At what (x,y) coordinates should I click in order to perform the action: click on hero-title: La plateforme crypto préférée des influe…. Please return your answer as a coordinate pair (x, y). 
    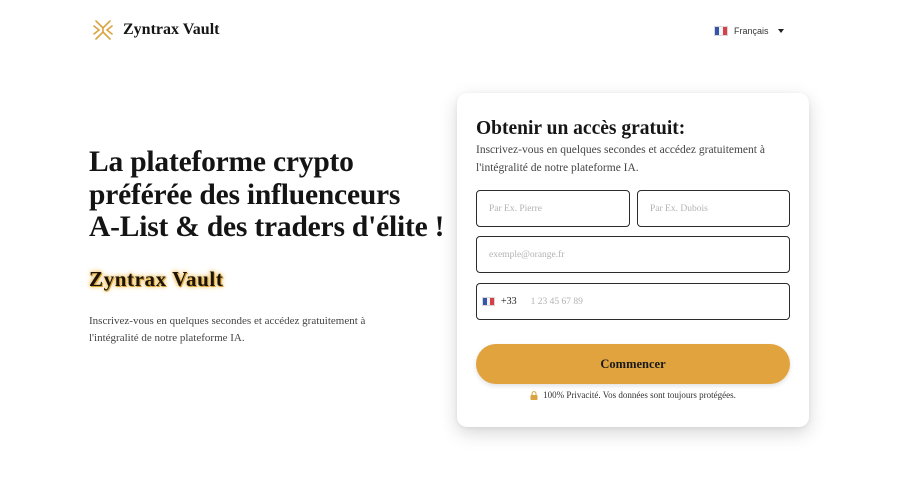
    Looking at the image, I should click on (269, 195).